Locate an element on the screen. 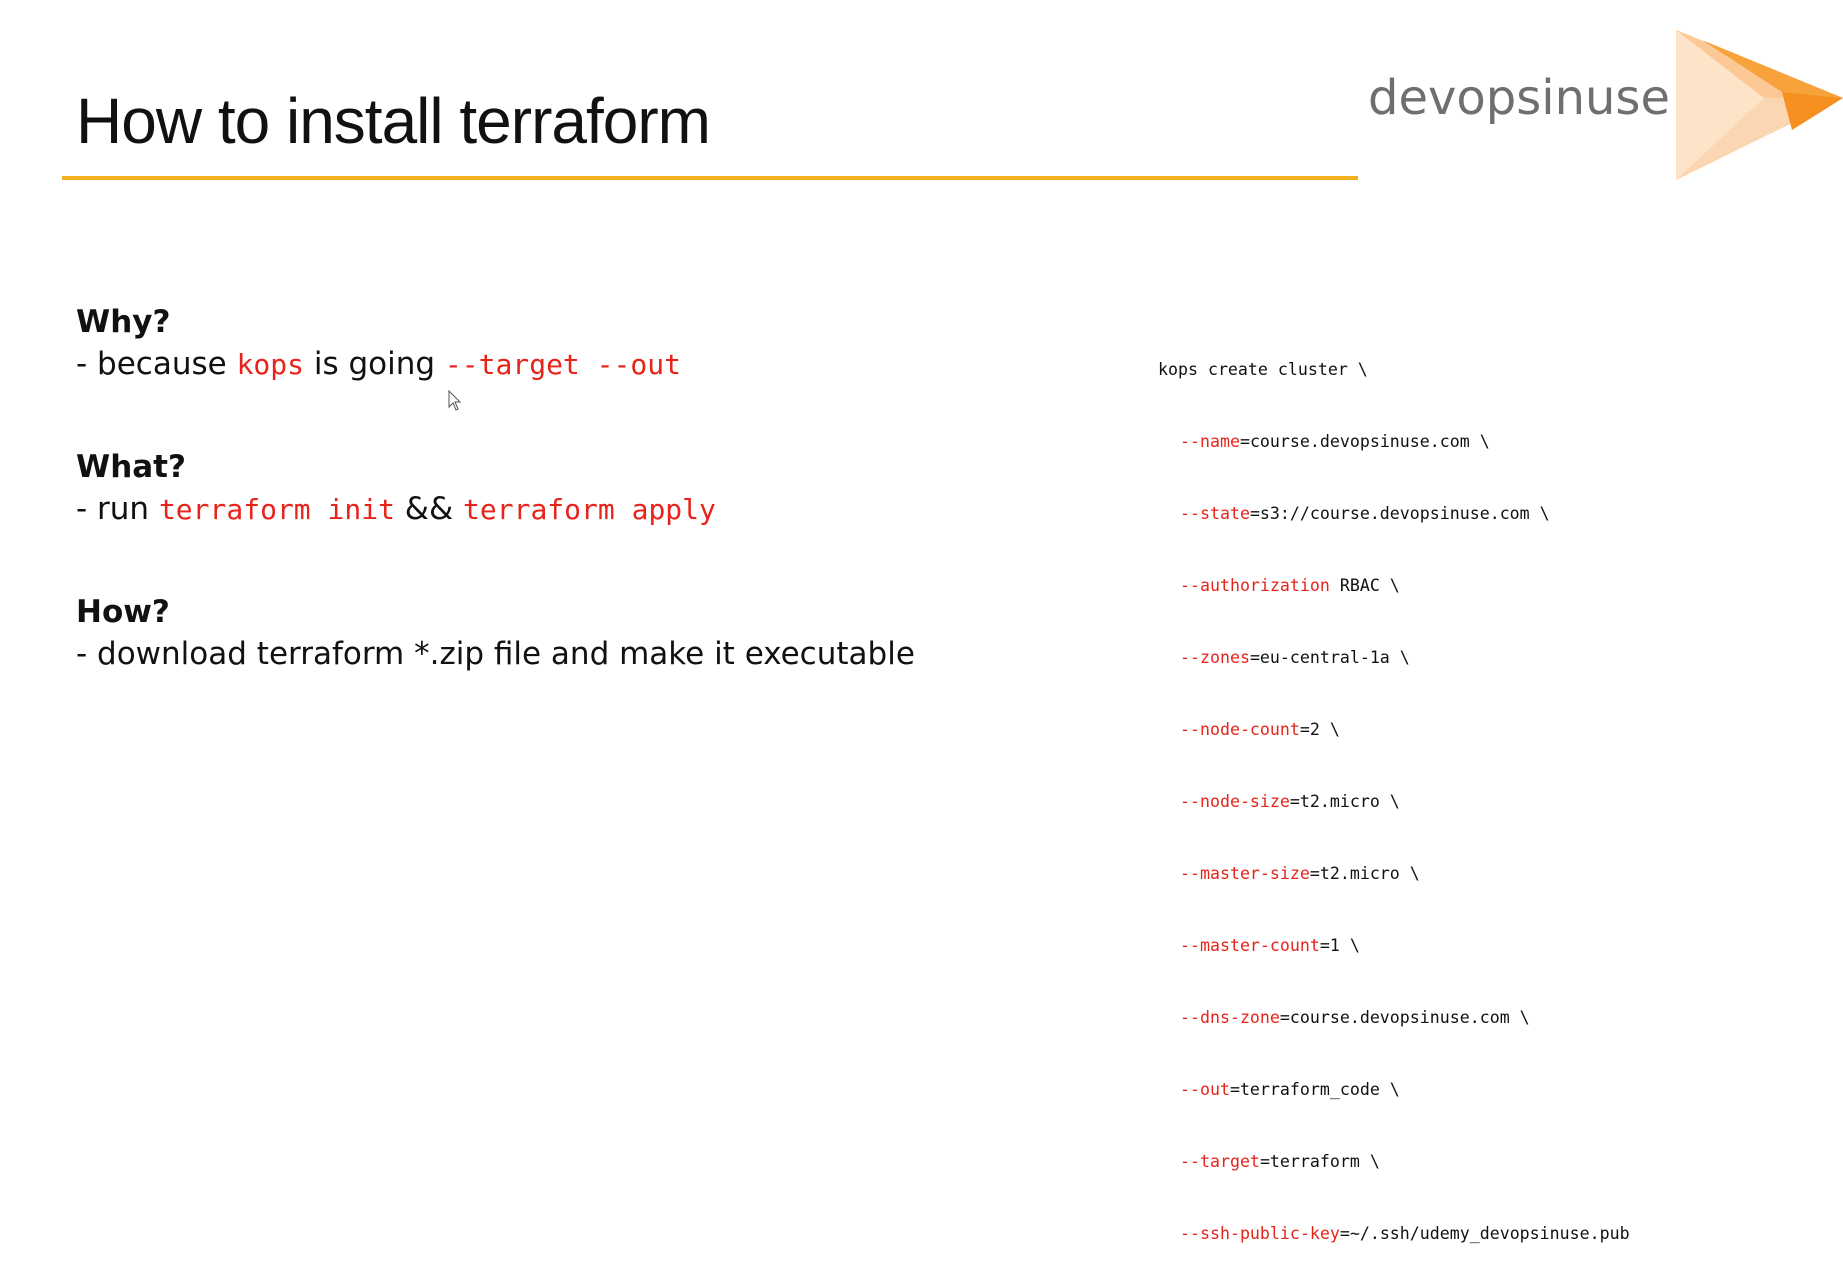 The width and height of the screenshot is (1843, 1270). option-value: =eu-central-1a \ is located at coordinates (1329, 657).